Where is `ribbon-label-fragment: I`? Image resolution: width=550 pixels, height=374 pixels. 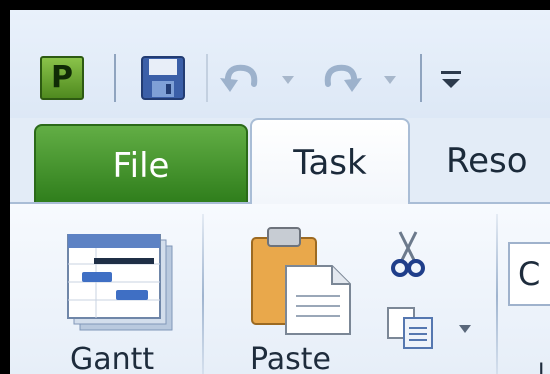 ribbon-label-fragment: I is located at coordinates (541, 367).